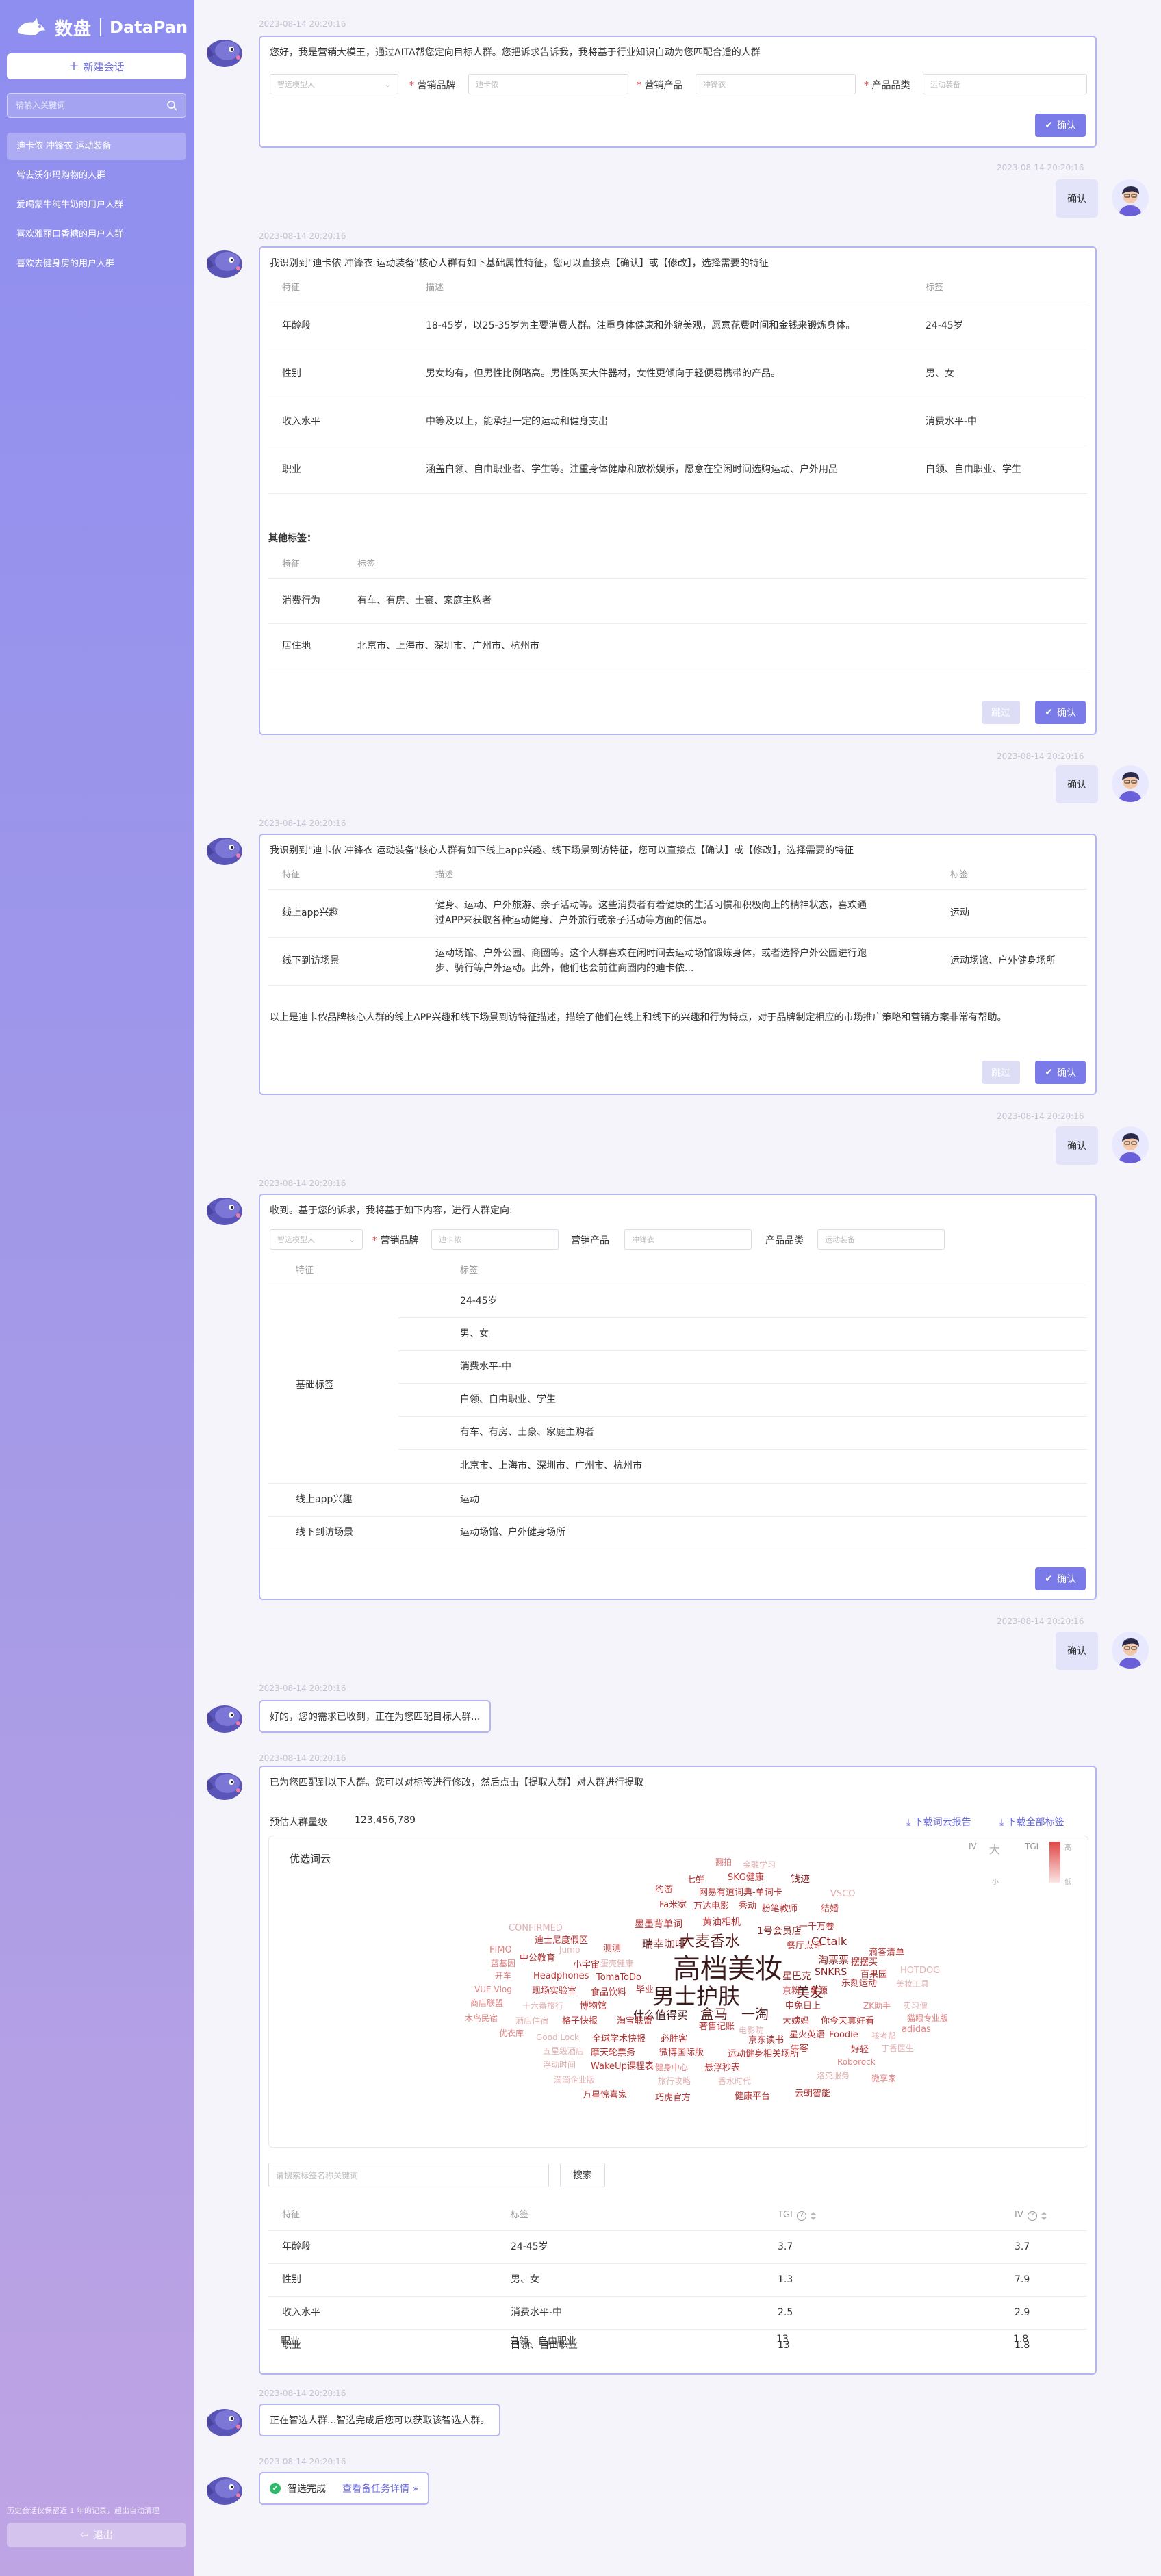  What do you see at coordinates (791, 1991) in the screenshot?
I see `word-cloud-word: 京粉` at bounding box center [791, 1991].